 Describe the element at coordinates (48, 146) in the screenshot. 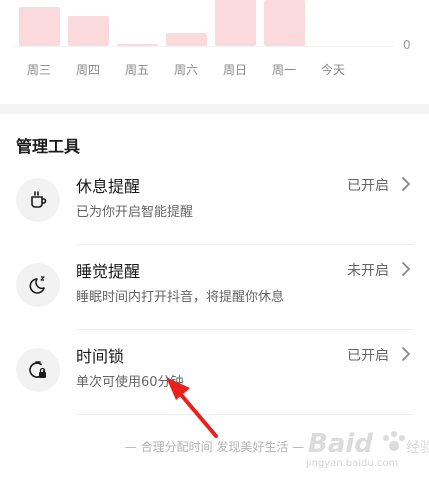

I see `section-title: 管理工具` at that location.